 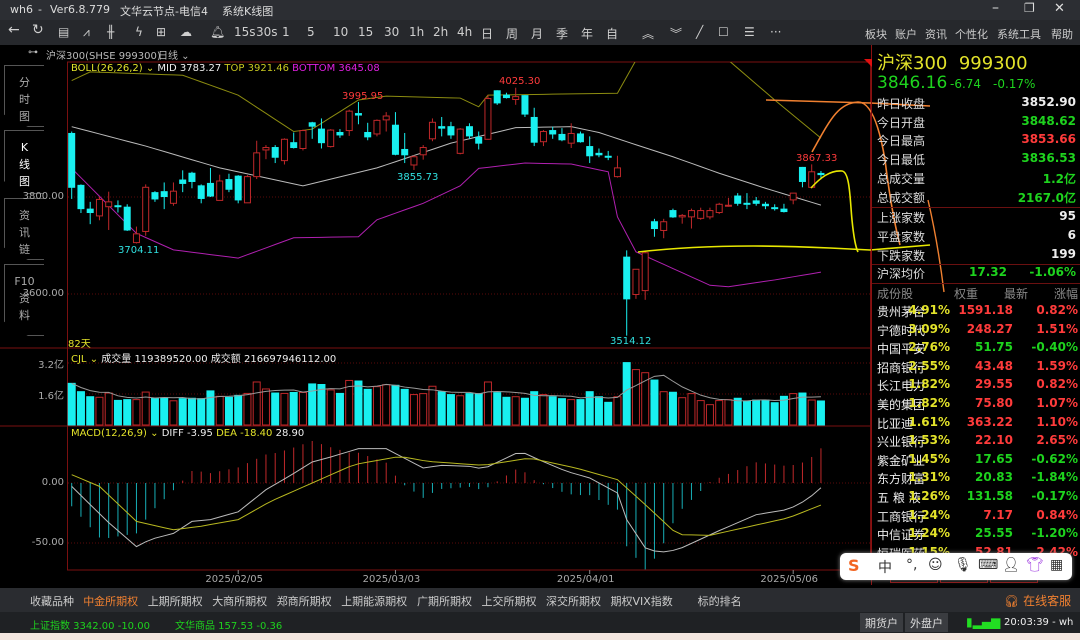 I want to click on constituent-row: 紫金矿业 1.45% 17.65 -0.62%, so click(x=977, y=461).